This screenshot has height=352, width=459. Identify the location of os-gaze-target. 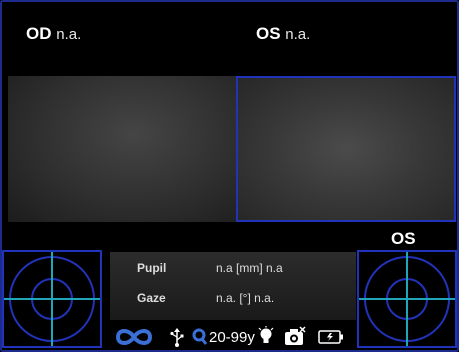
(407, 299).